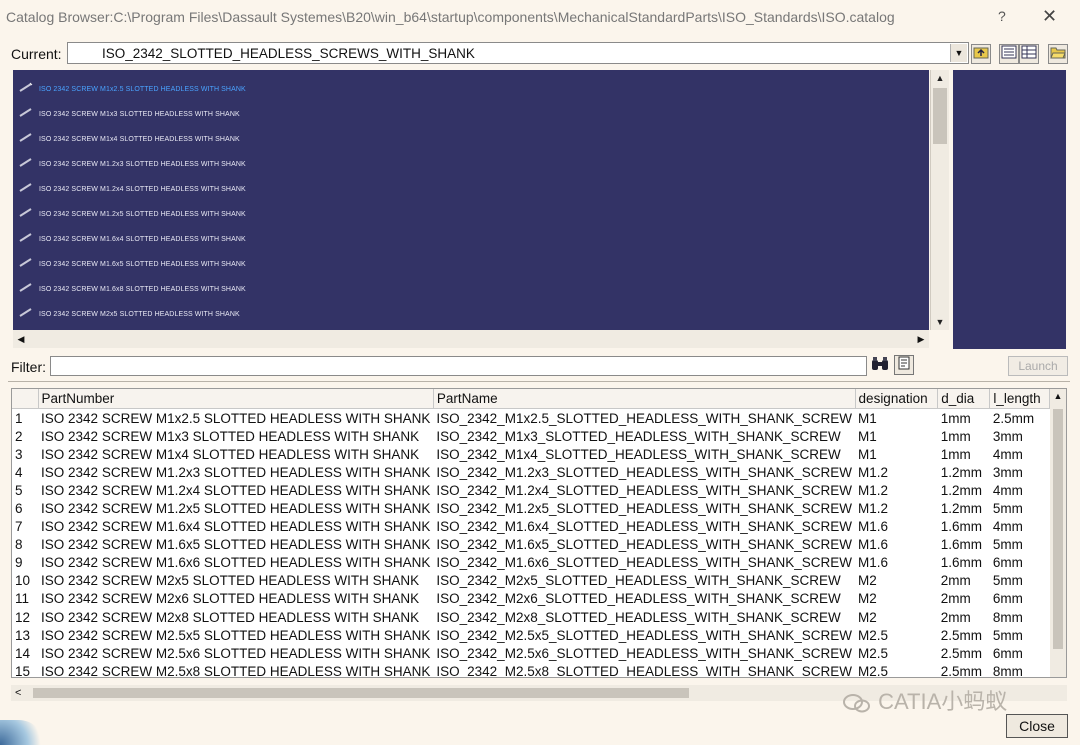  Describe the element at coordinates (458, 366) in the screenshot. I see `filter-input` at that location.